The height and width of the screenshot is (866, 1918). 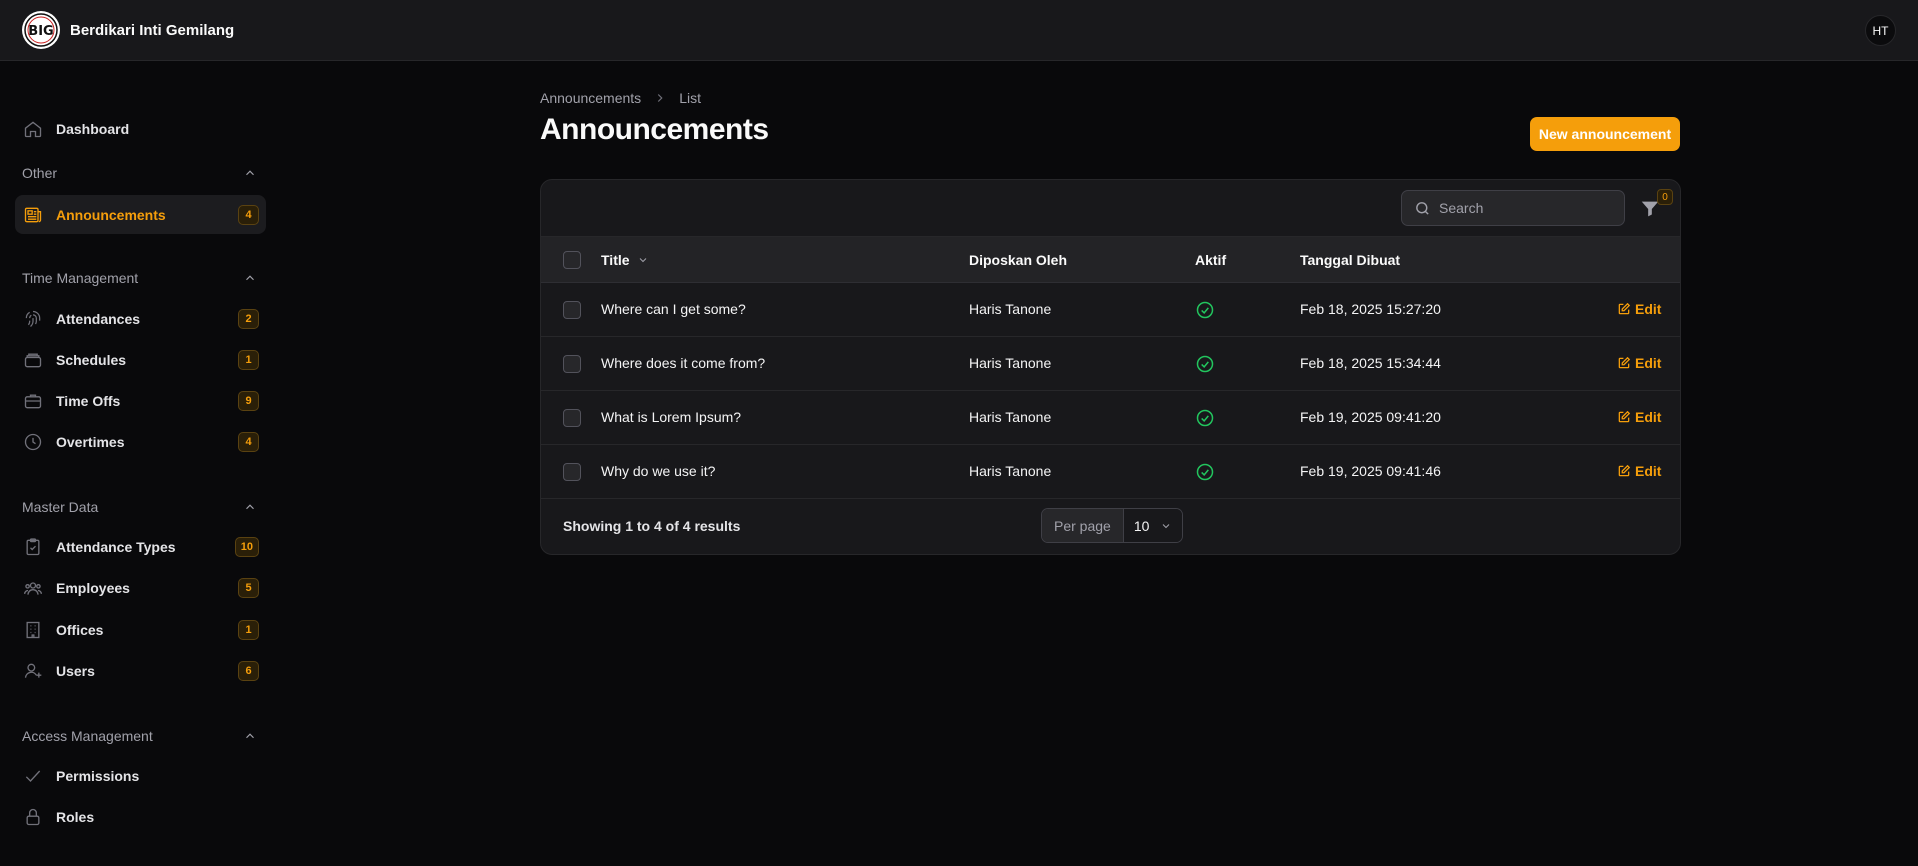 I want to click on sidebar-item-permissions: Permissions, so click(x=140, y=775).